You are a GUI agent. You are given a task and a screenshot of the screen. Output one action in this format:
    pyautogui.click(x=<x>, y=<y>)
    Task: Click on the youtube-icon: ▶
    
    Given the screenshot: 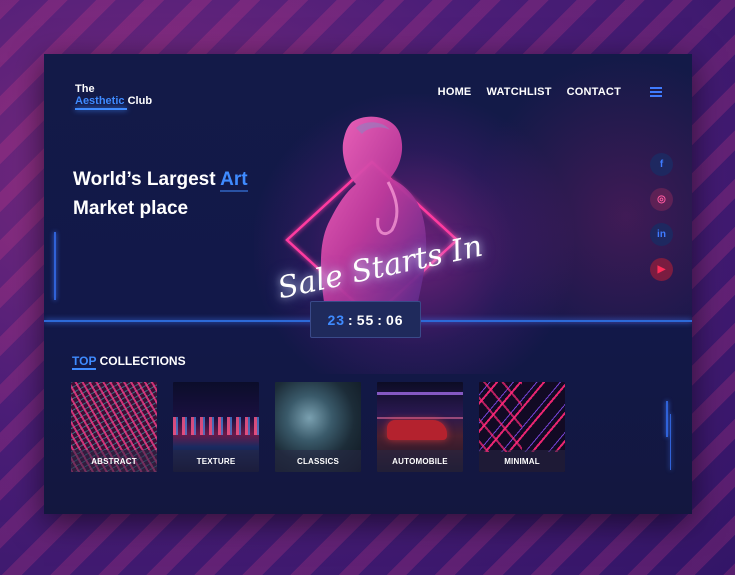 What is the action you would take?
    pyautogui.click(x=661, y=269)
    